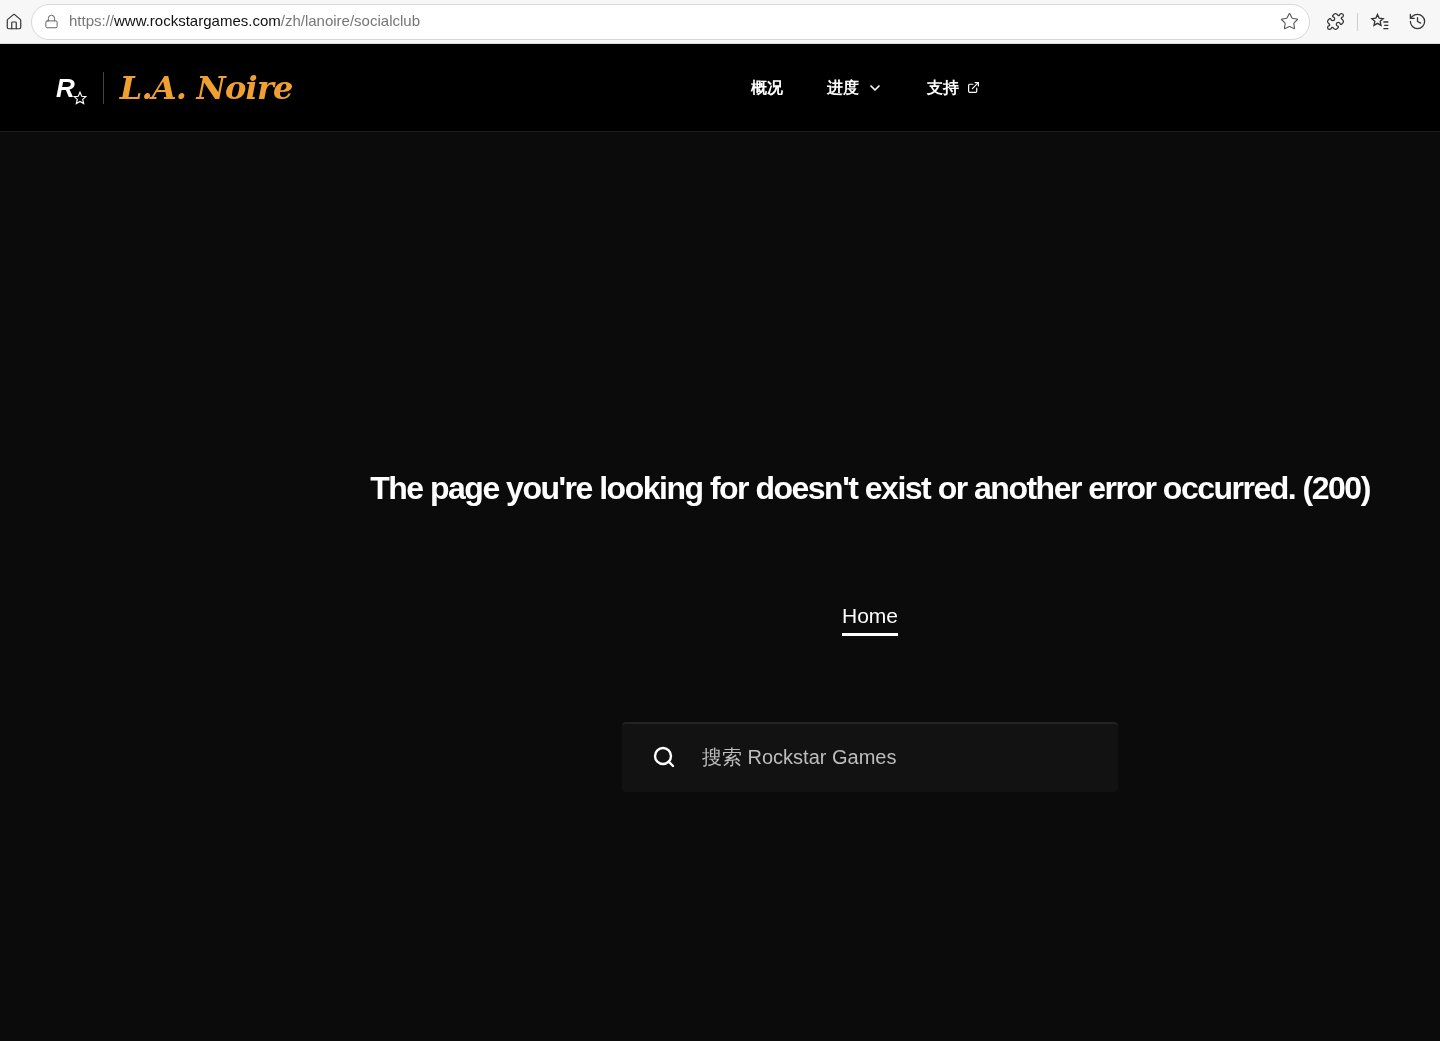 The width and height of the screenshot is (1440, 1041). Describe the element at coordinates (1335, 21) in the screenshot. I see `extensions-icon` at that location.